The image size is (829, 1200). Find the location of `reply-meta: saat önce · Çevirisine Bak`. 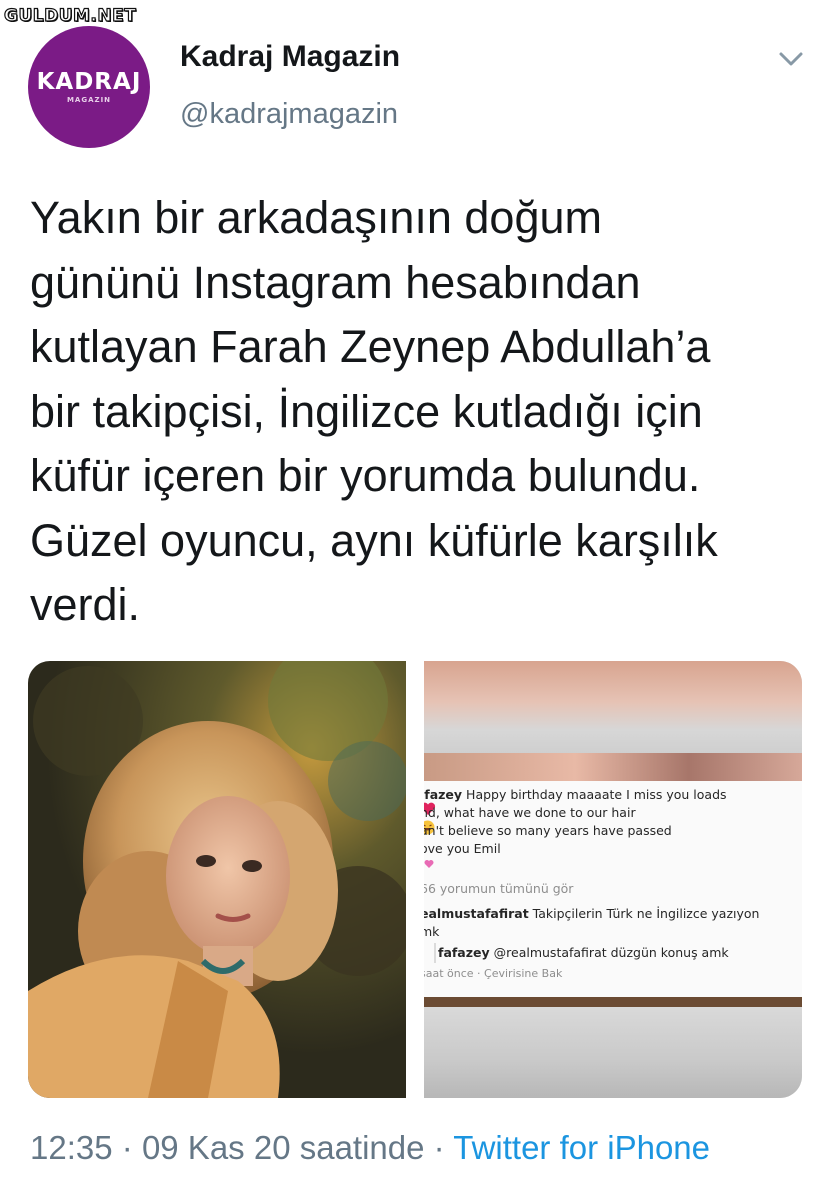

reply-meta: saat önce · Çevirisine Bak is located at coordinates (493, 973).